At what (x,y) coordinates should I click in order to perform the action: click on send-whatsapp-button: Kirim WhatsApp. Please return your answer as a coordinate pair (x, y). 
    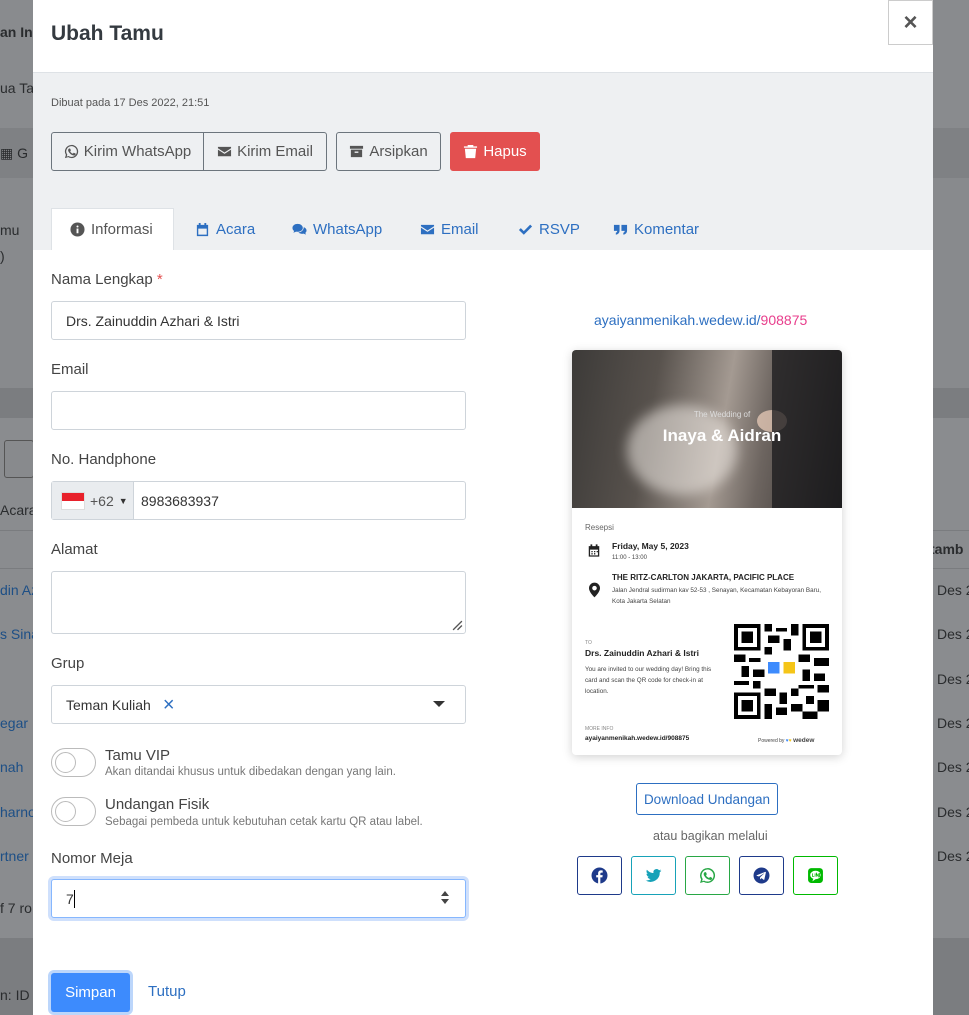
    Looking at the image, I should click on (127, 151).